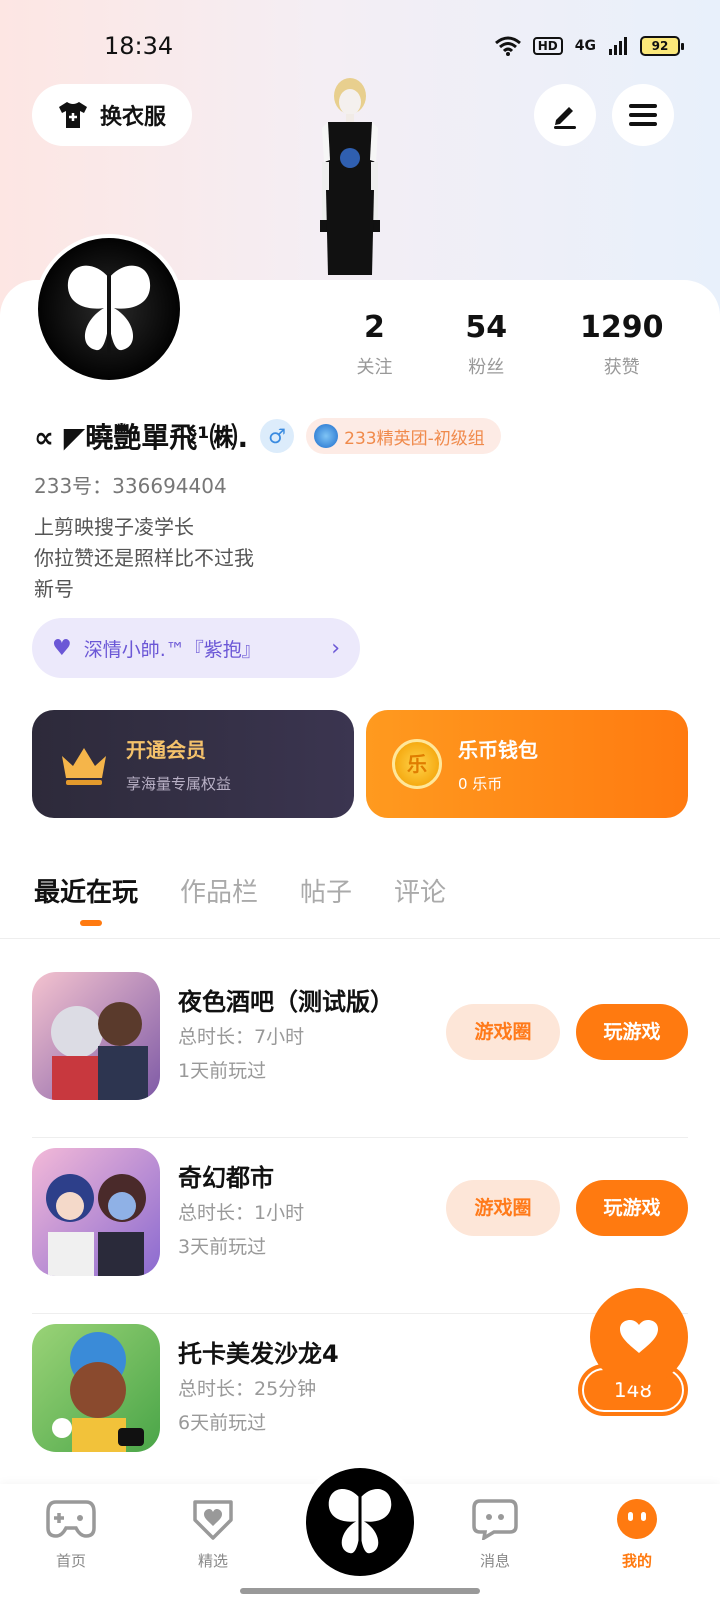 The image size is (720, 1600). I want to click on intimacy-label: 深情小帥.™『紫抱』, so click(172, 649).